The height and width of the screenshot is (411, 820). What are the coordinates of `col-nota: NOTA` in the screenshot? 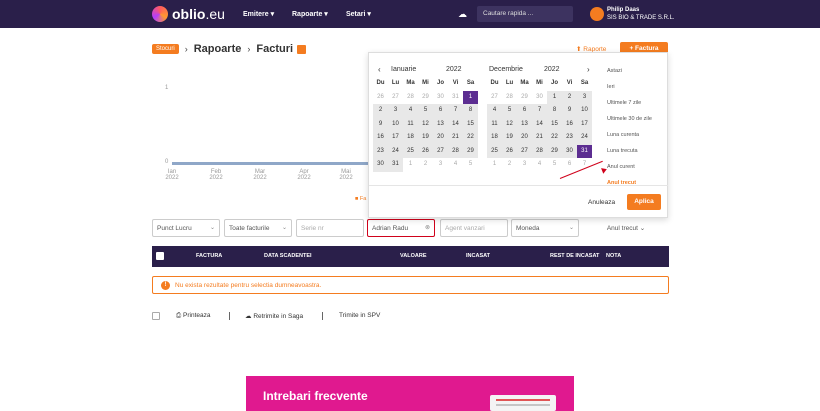 It's located at (613, 256).